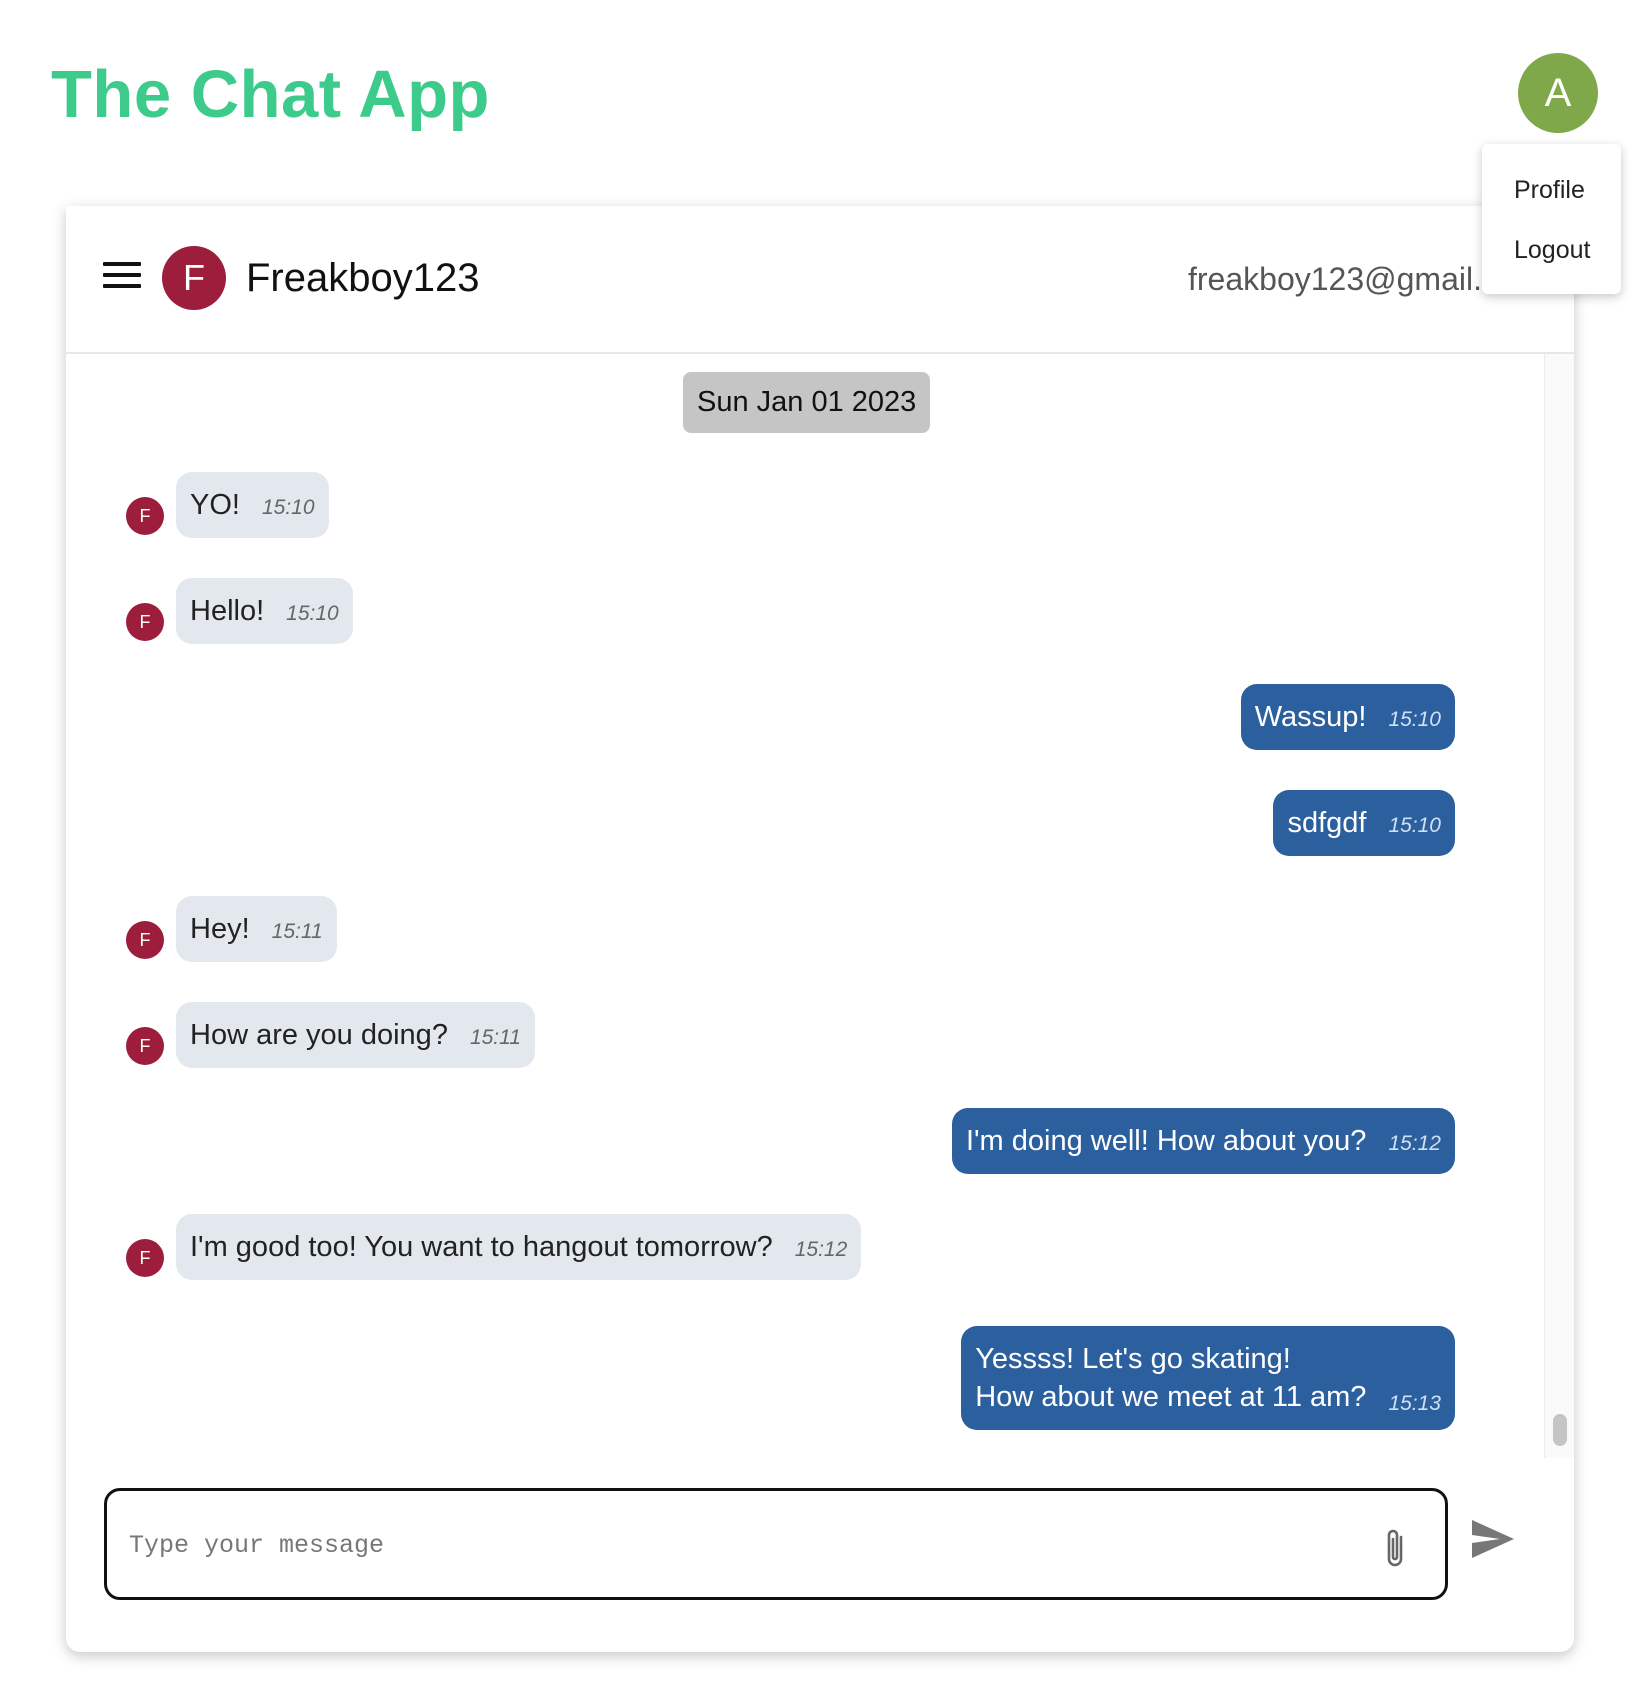  What do you see at coordinates (1327, 822) in the screenshot?
I see `message-text: sdfgdf` at bounding box center [1327, 822].